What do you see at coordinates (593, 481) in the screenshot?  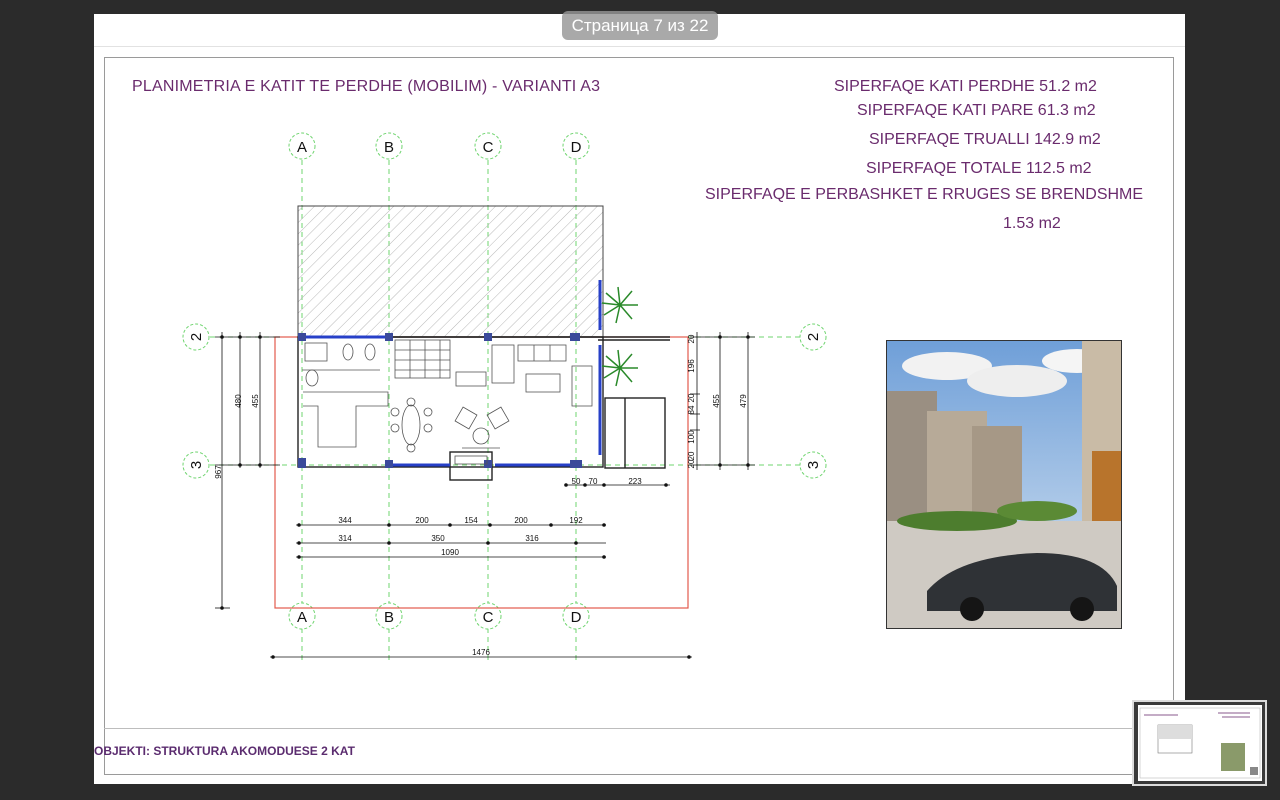 I see `dim-below-70: 70` at bounding box center [593, 481].